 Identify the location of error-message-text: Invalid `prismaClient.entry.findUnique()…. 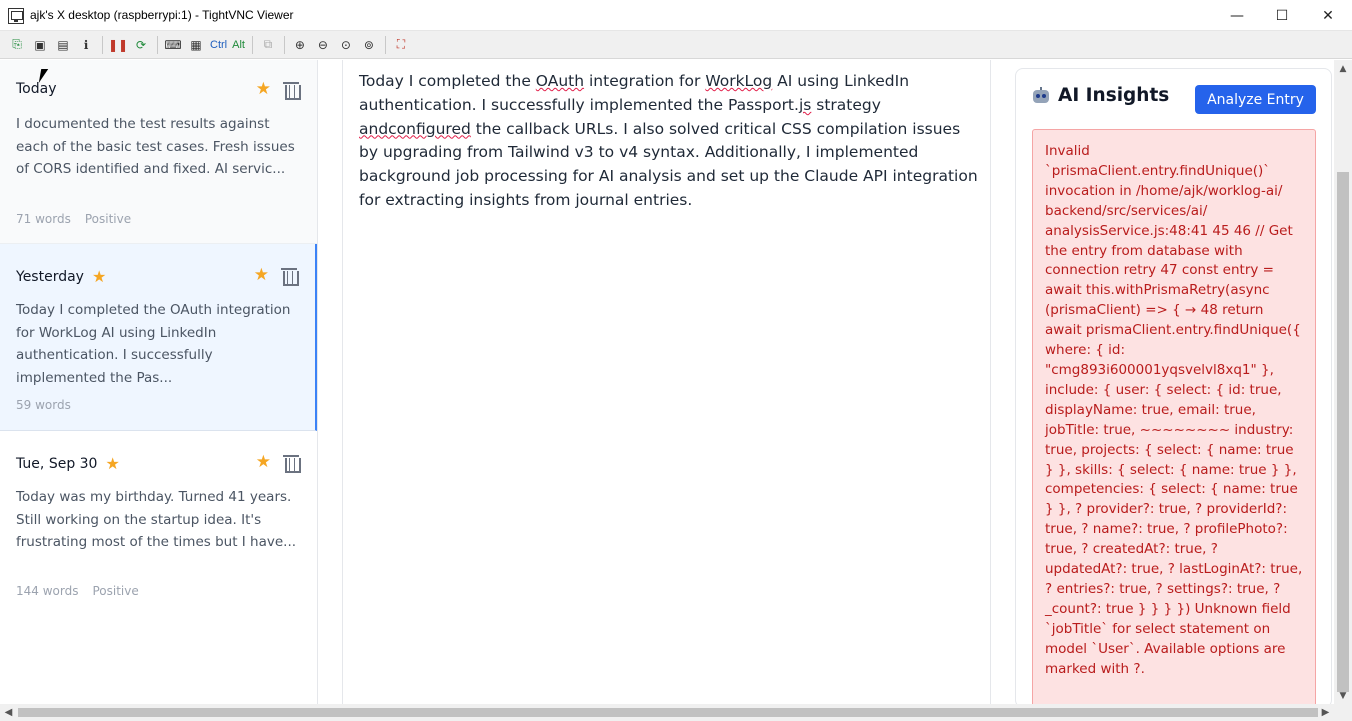
(1174, 410).